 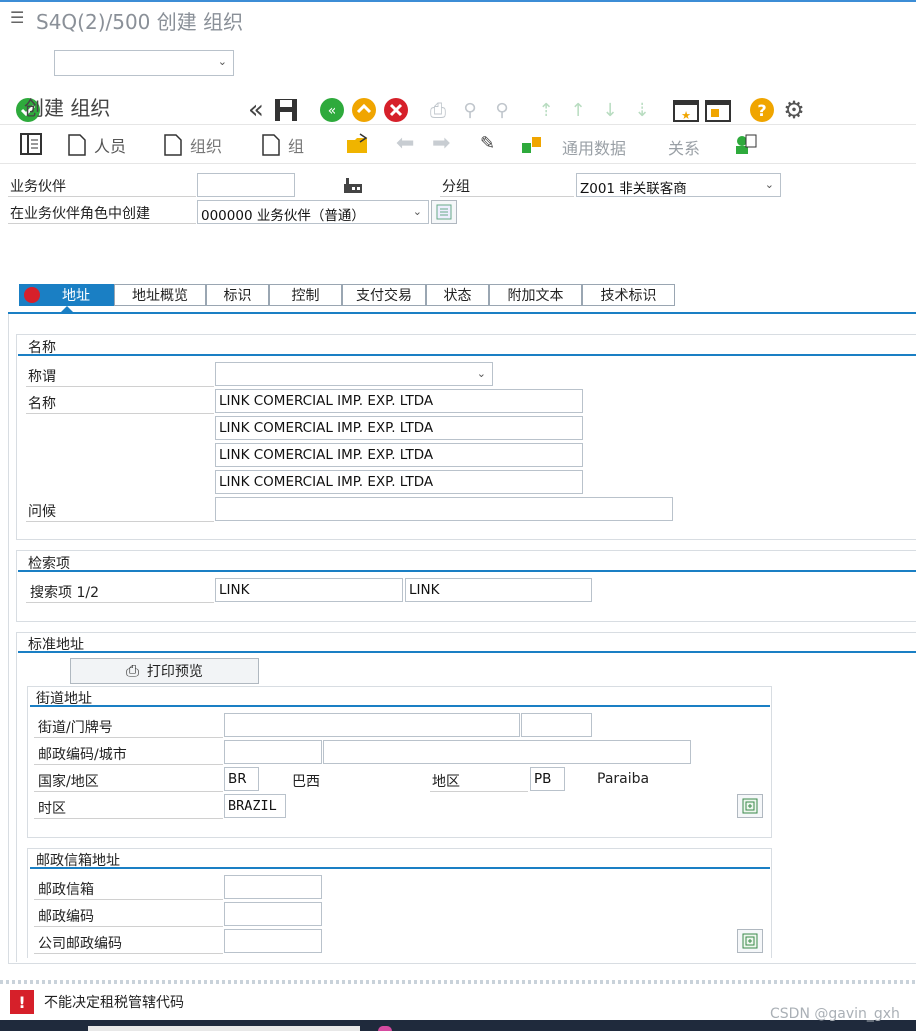 I want to click on person-button: 人员, so click(x=97, y=145).